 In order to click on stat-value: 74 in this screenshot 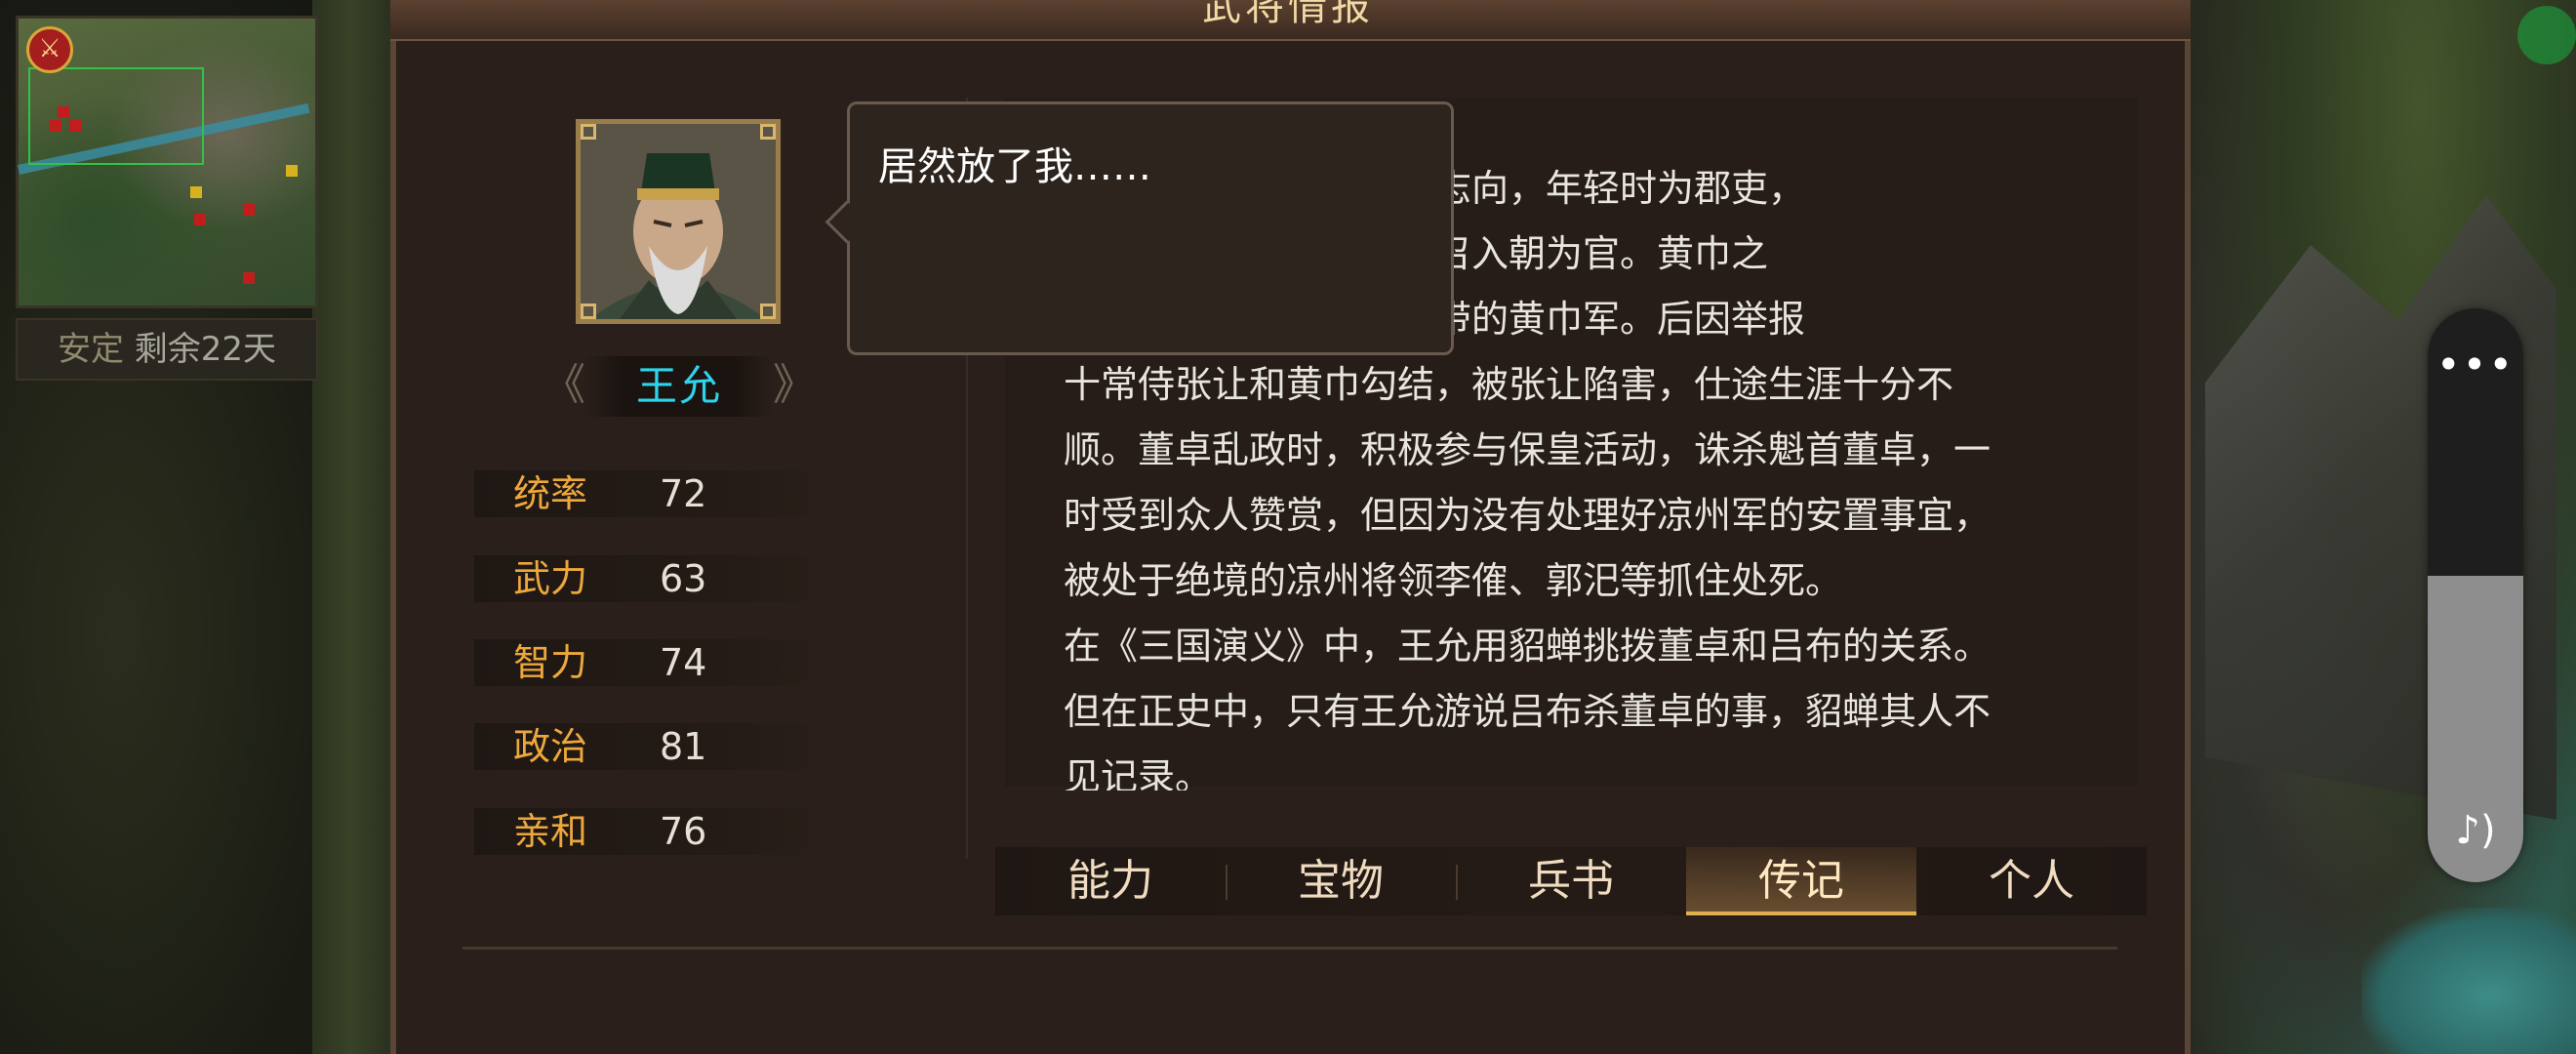, I will do `click(683, 663)`.